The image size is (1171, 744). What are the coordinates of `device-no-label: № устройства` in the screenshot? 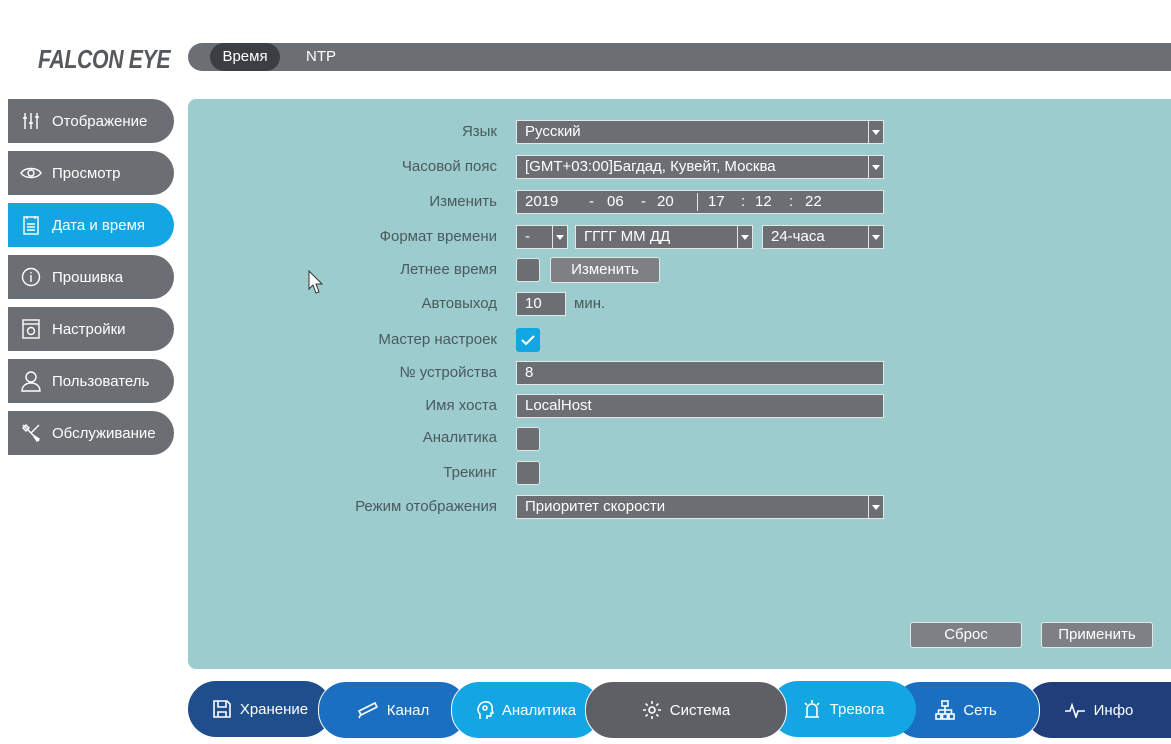 It's located at (448, 372).